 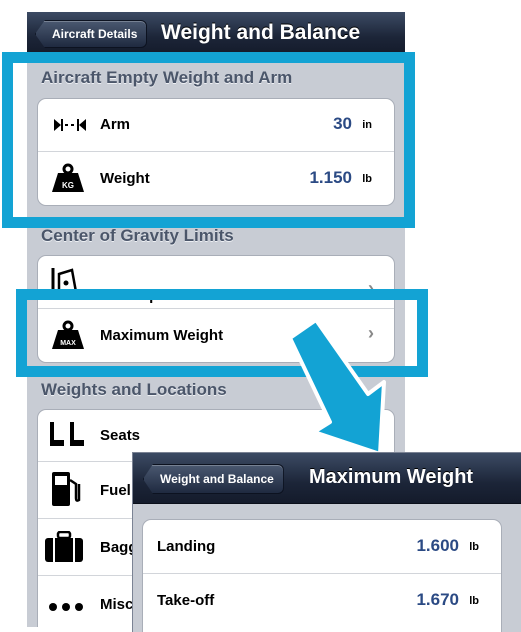 I want to click on fuel-pump-icon, so click(x=66, y=489).